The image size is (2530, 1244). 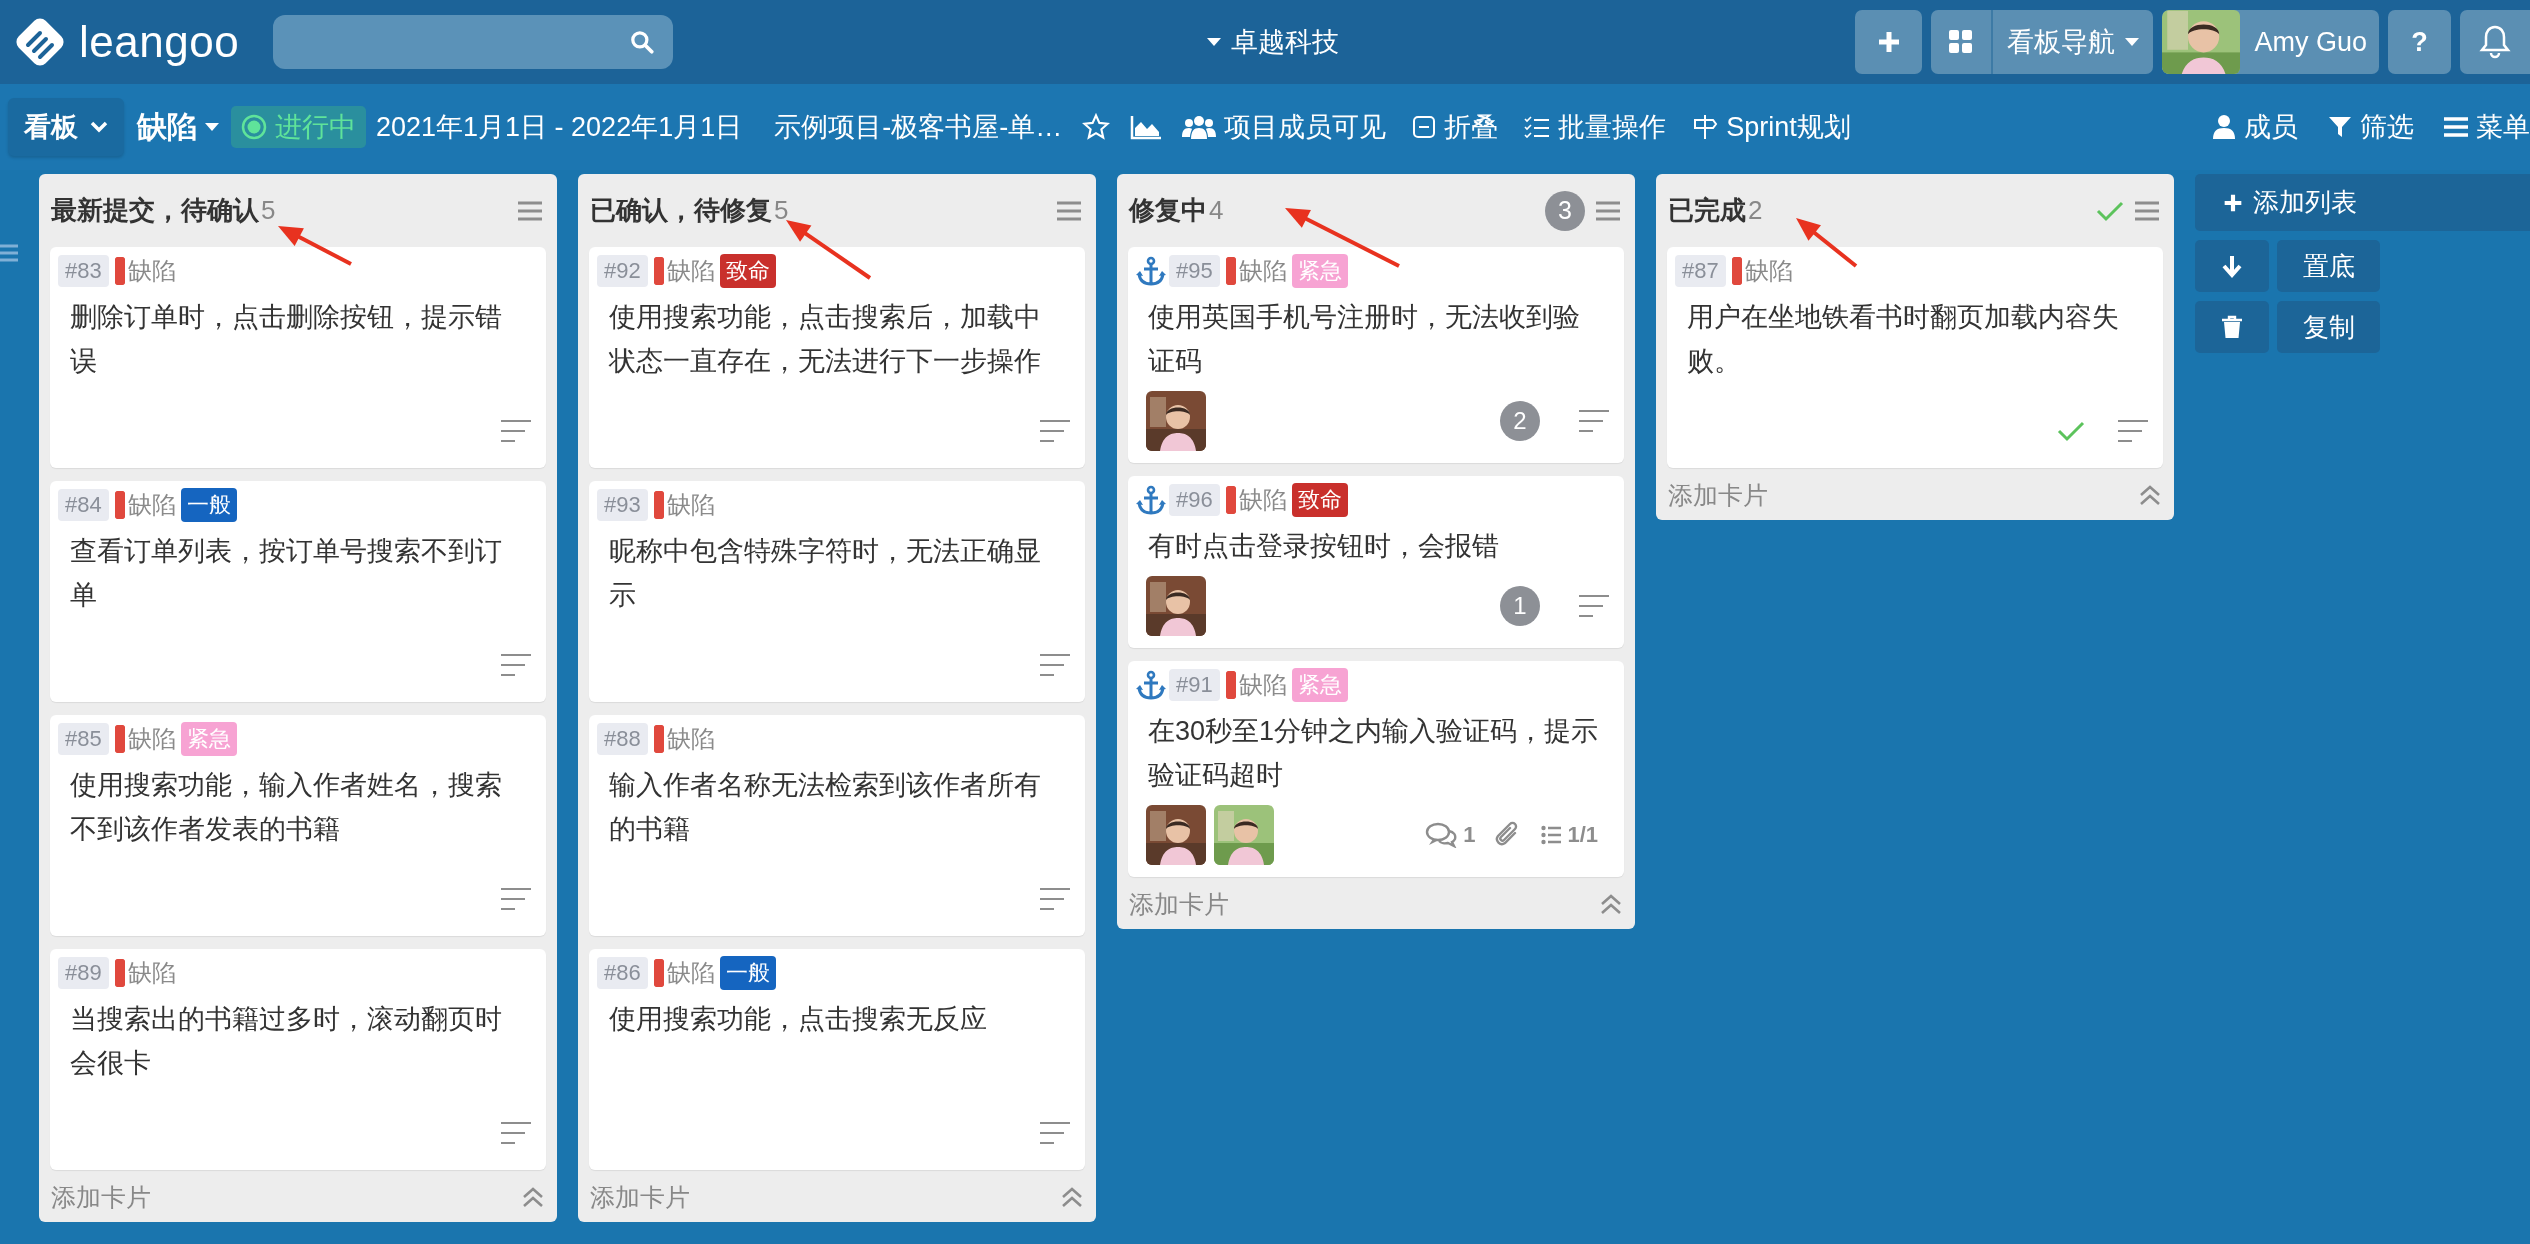 I want to click on signpost-icon, so click(x=1705, y=127).